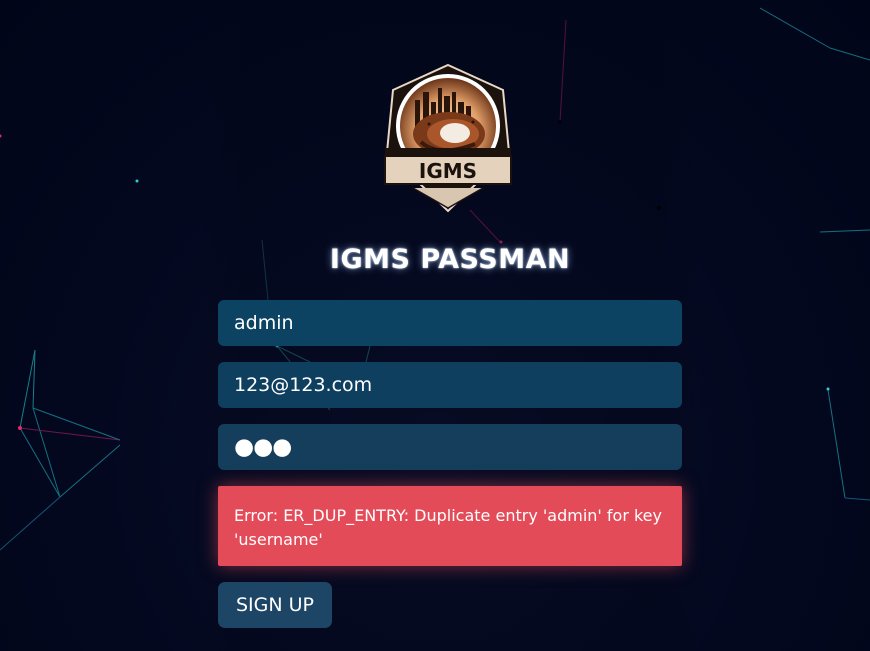 The height and width of the screenshot is (651, 870). I want to click on password-mask: ●●●, so click(263, 447).